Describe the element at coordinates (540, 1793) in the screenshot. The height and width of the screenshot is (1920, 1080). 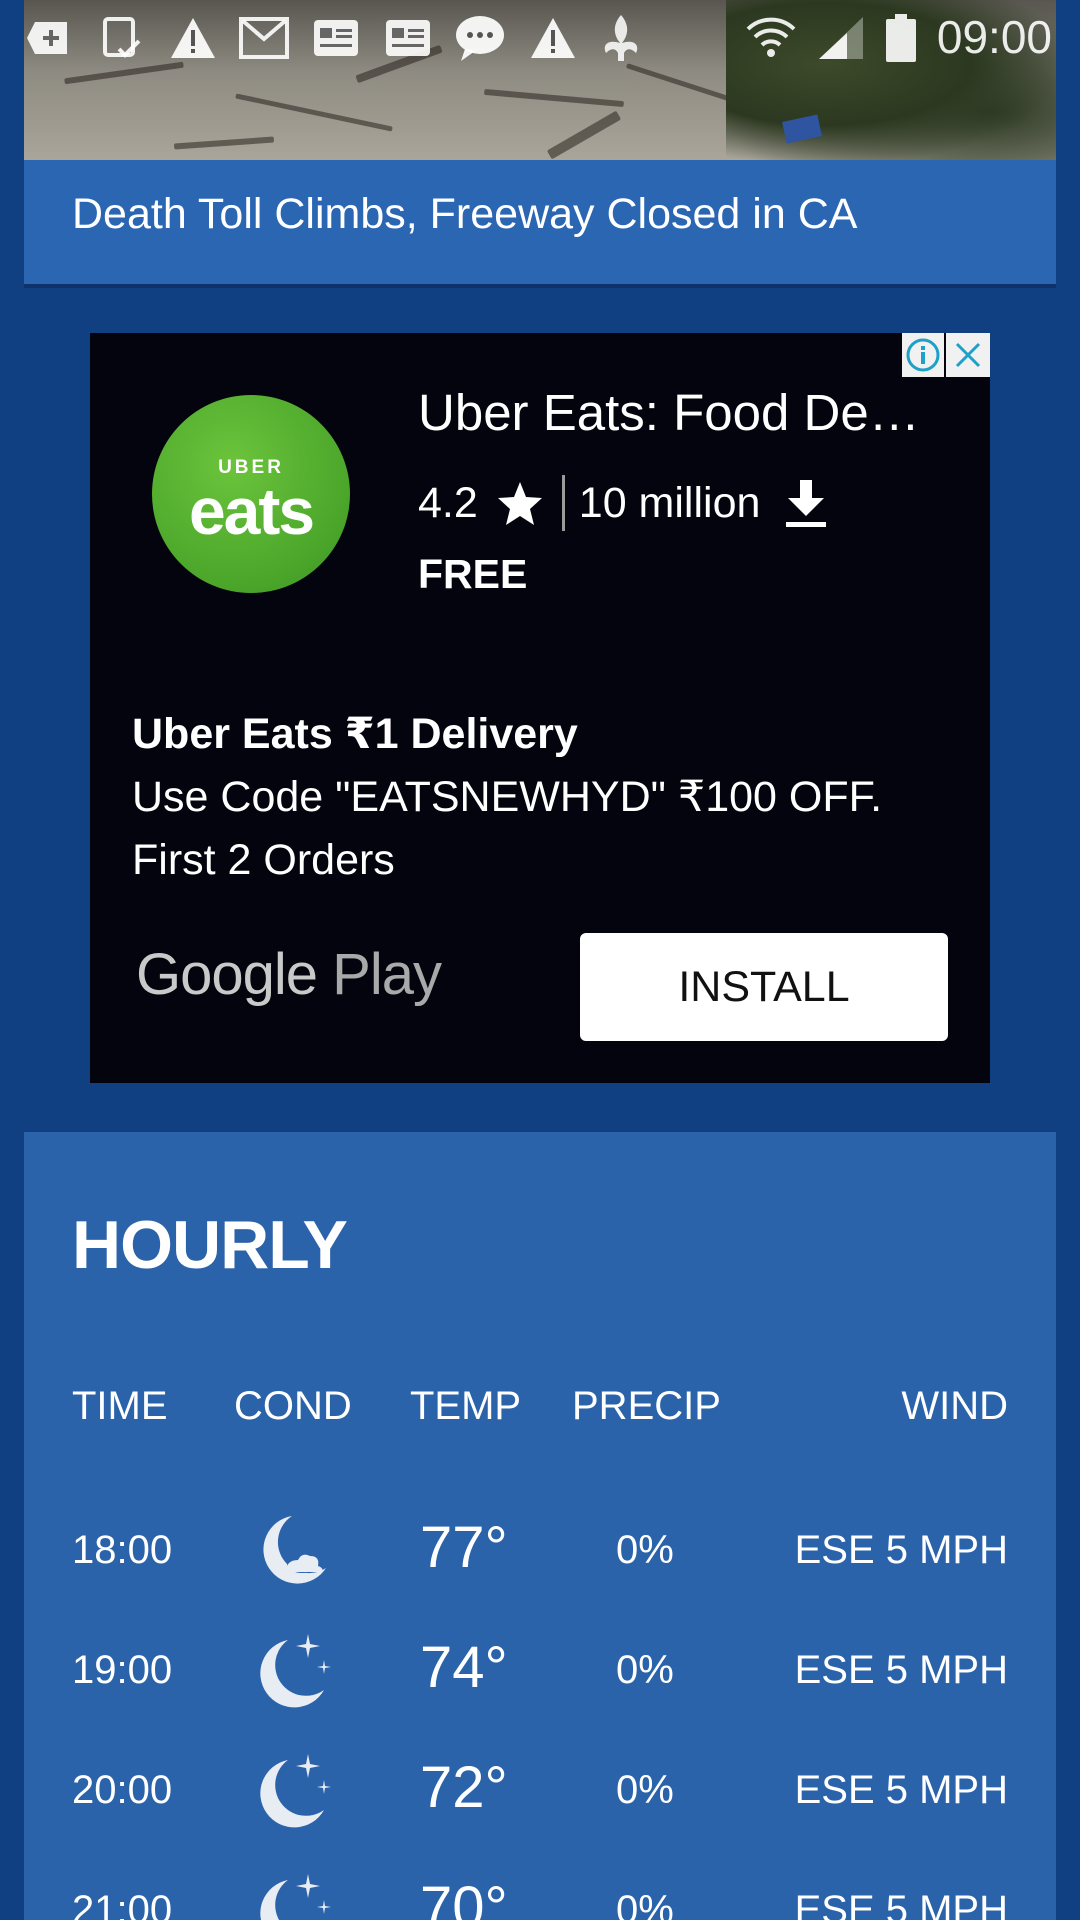
I see `hourly-row: 20:00 72° 0% ESE 5 MPH` at that location.